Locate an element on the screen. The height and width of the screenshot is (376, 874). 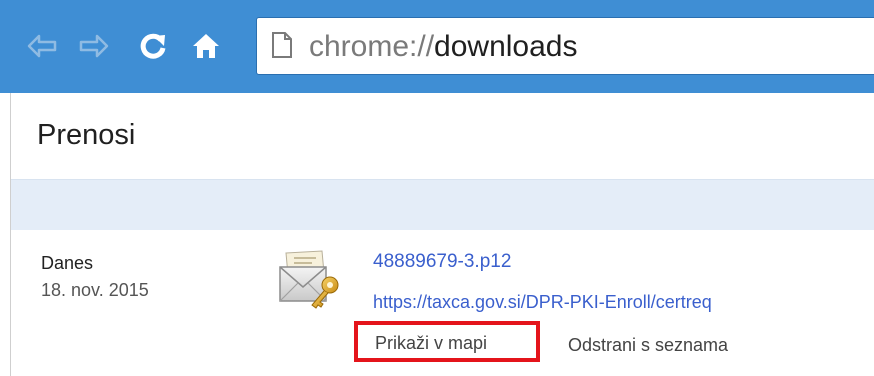
forward-button is located at coordinates (94, 46).